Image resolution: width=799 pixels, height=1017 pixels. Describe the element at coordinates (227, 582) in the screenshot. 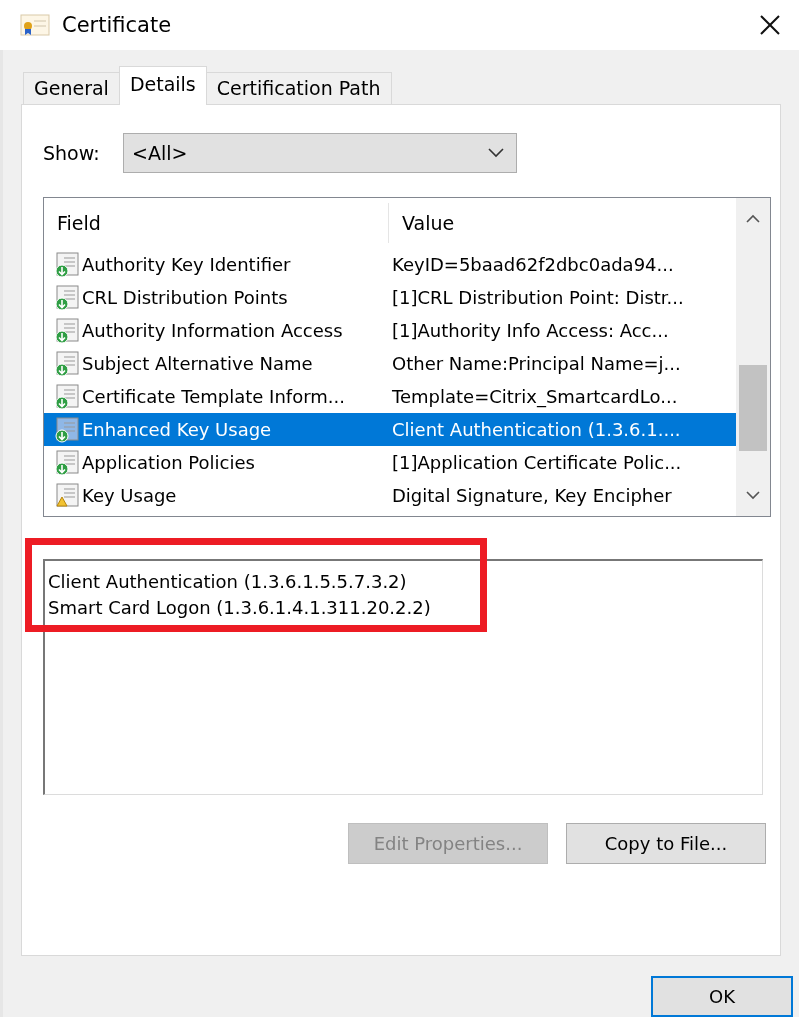

I see `detail-line: Client Authentication (1.3.6.1.5.5.7.3.2)` at that location.